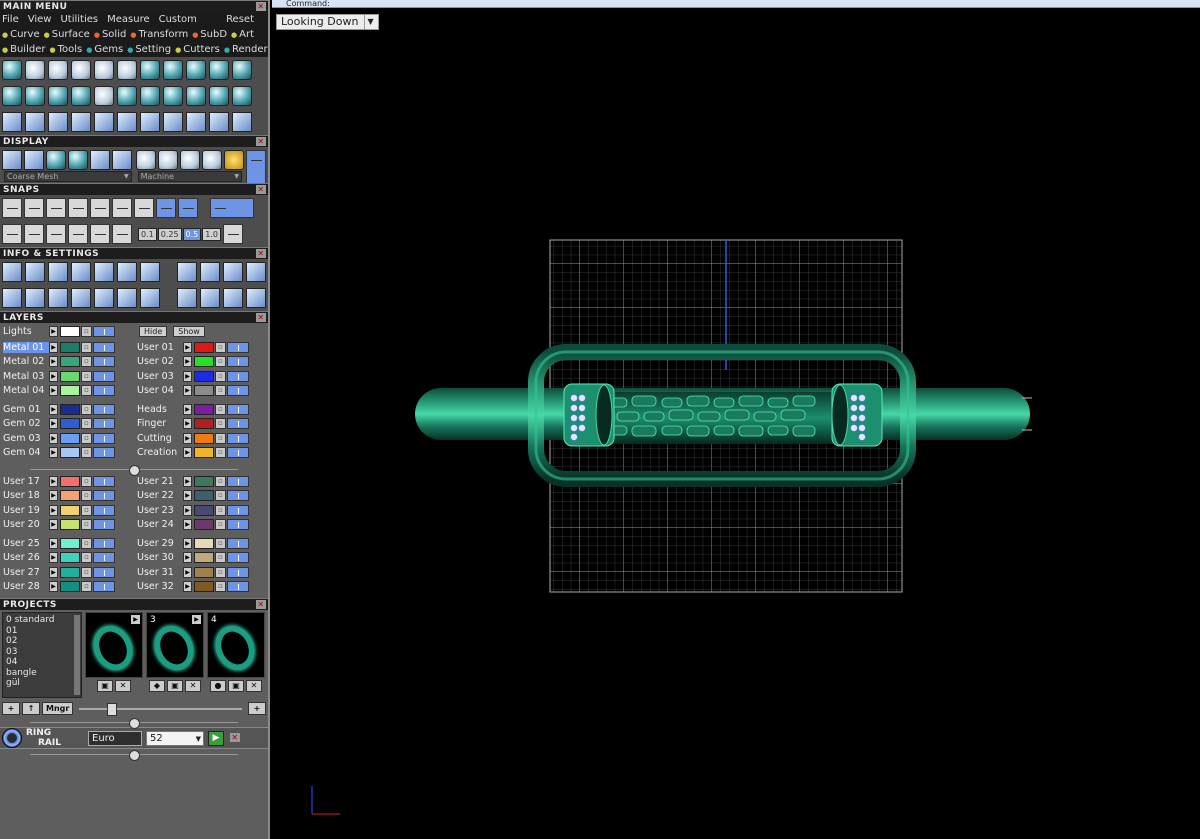 The image size is (1200, 839). What do you see at coordinates (192, 234) in the screenshot?
I see `snap-value-0.5: 0.5` at bounding box center [192, 234].